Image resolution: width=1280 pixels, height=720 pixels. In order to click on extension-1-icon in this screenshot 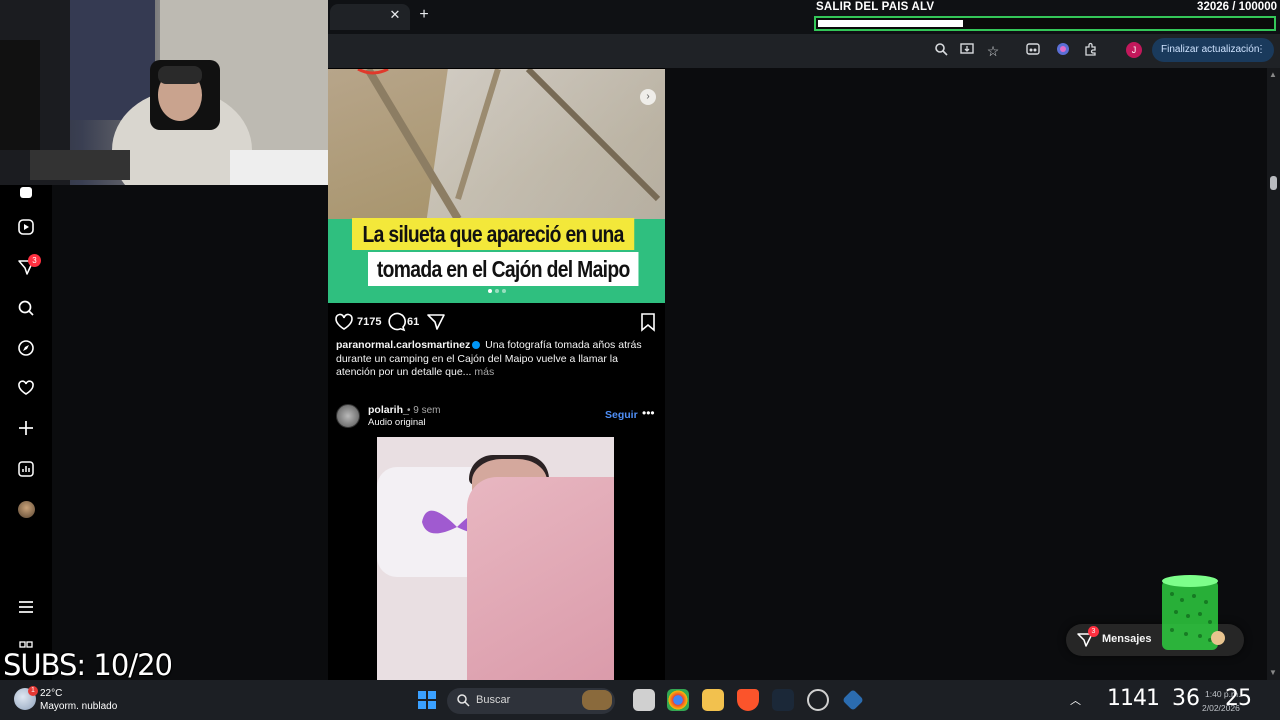, I will do `click(1033, 51)`.